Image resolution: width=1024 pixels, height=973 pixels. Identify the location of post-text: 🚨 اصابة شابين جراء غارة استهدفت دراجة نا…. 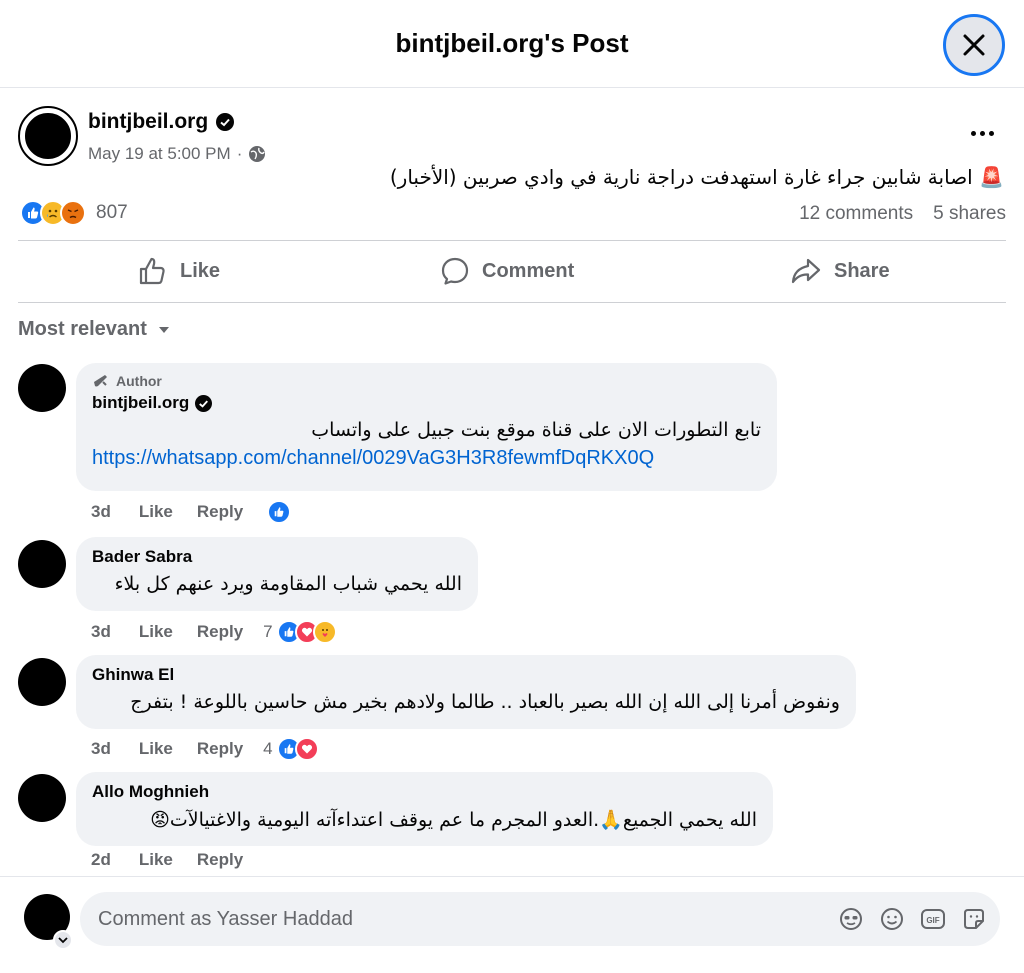
(696, 177).